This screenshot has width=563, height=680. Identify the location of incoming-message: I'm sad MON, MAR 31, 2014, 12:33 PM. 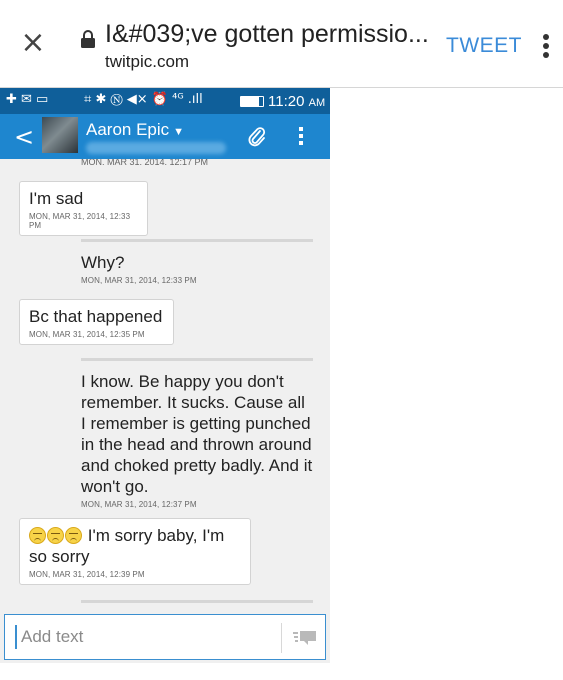
(83, 208).